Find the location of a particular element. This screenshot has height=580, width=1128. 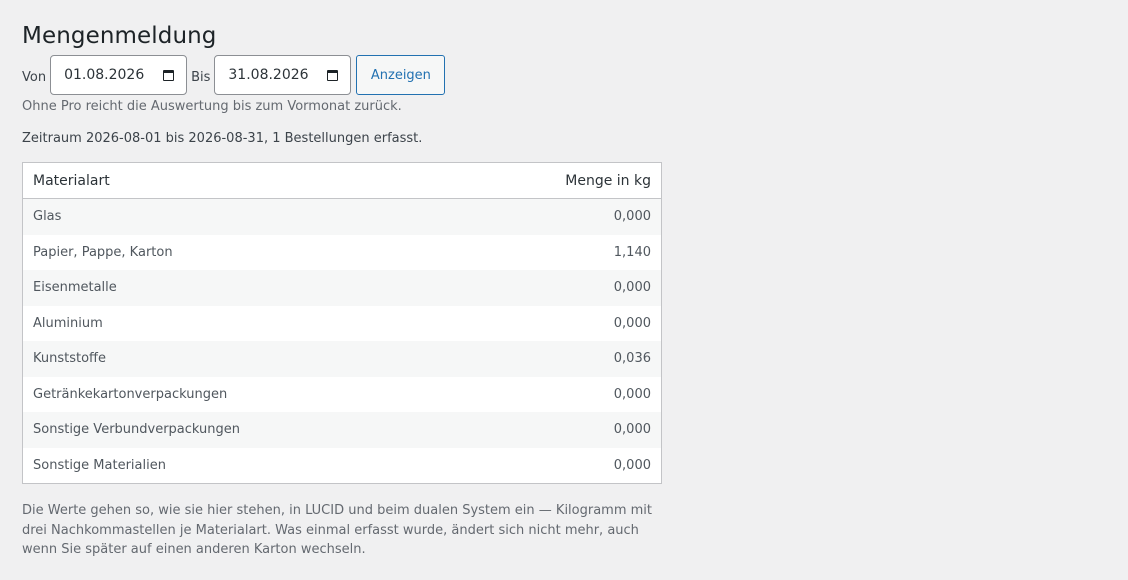

material-amount: 0,036 is located at coordinates (632, 359).